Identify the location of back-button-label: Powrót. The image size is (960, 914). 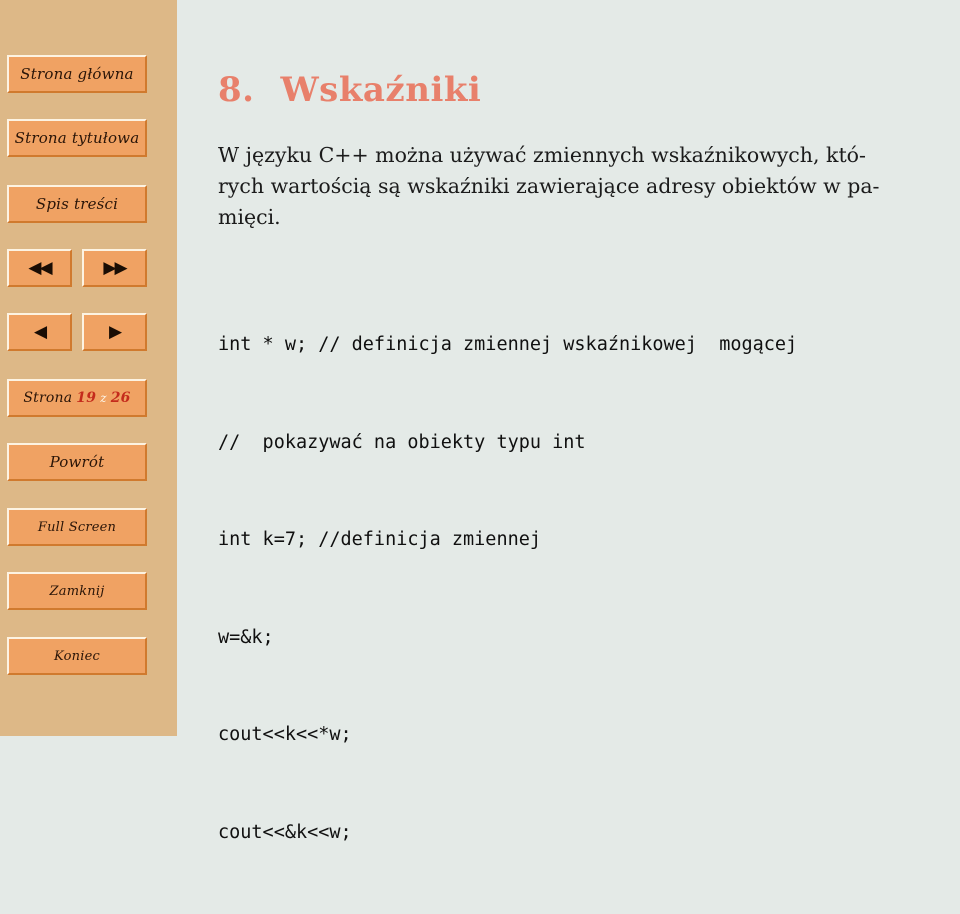
(77, 462).